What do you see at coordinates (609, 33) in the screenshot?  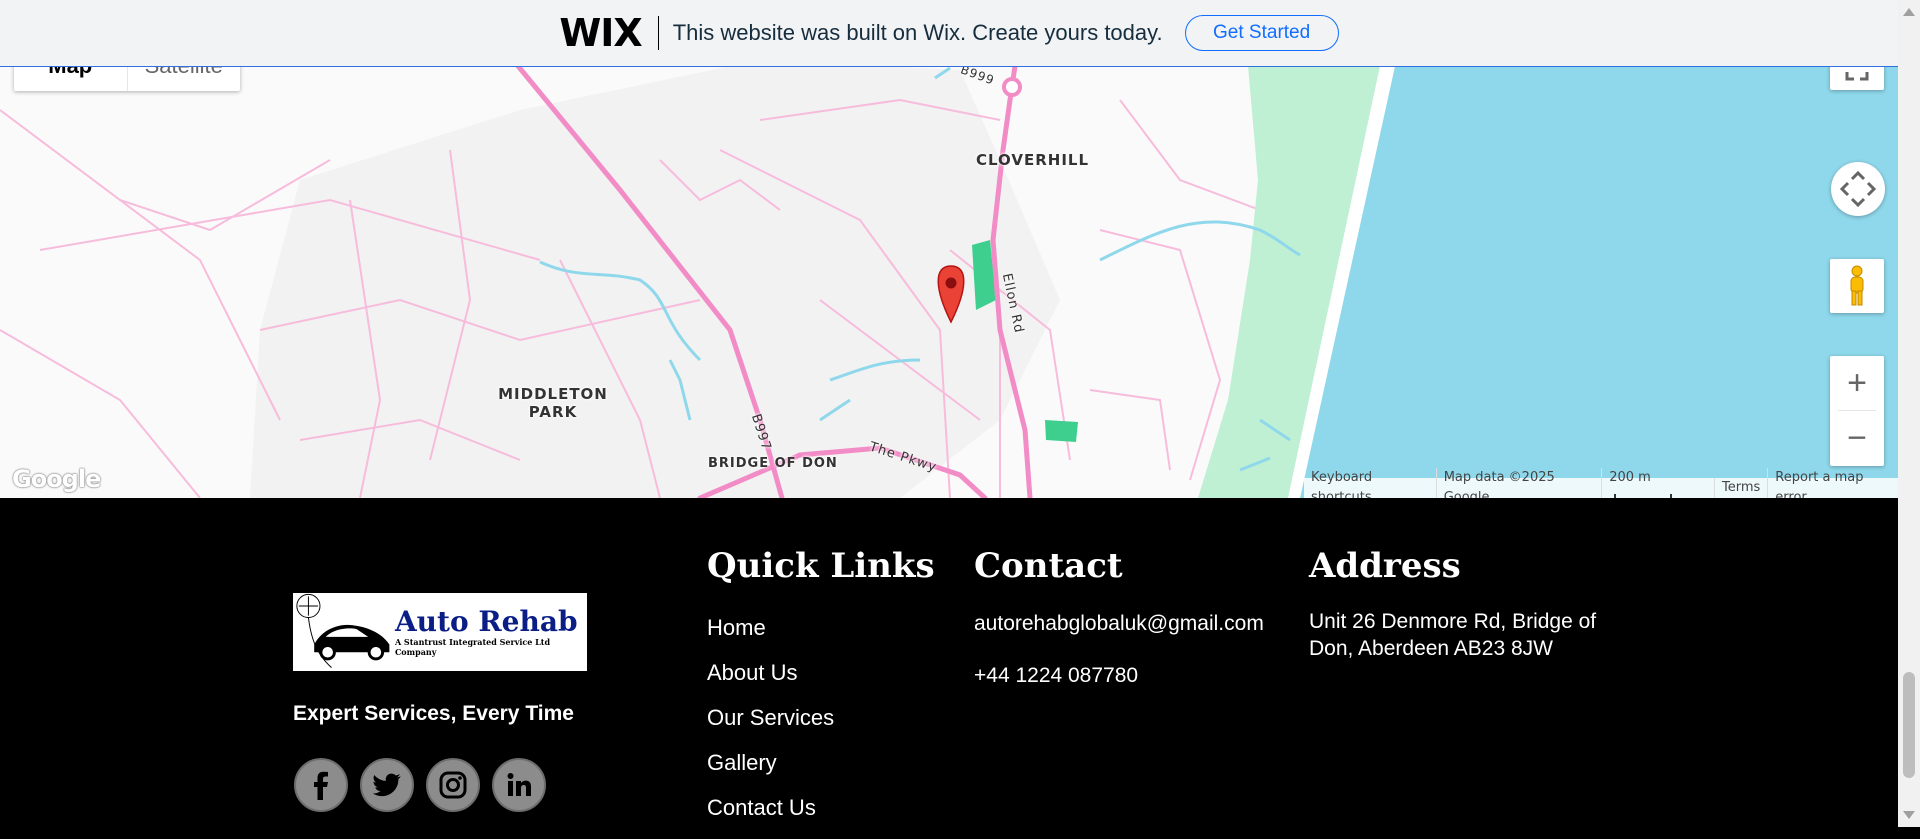 I see `wix-logo: WIX` at bounding box center [609, 33].